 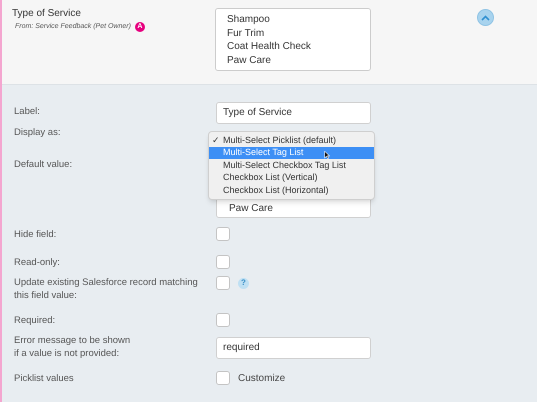 I want to click on field-label: Hide field:, so click(x=35, y=234).